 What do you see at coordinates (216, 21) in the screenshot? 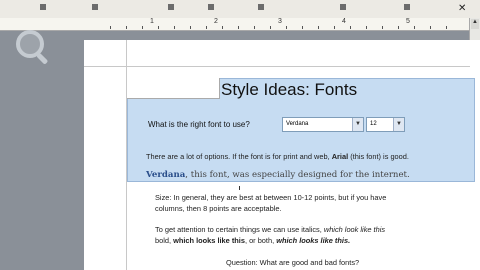
I see `ruler-number: 2` at bounding box center [216, 21].